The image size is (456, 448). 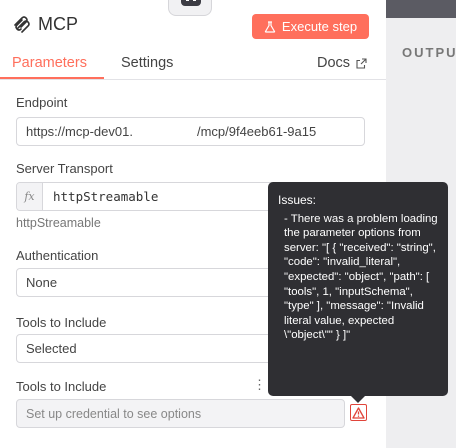 I want to click on canvas-strip, so click(x=421, y=9).